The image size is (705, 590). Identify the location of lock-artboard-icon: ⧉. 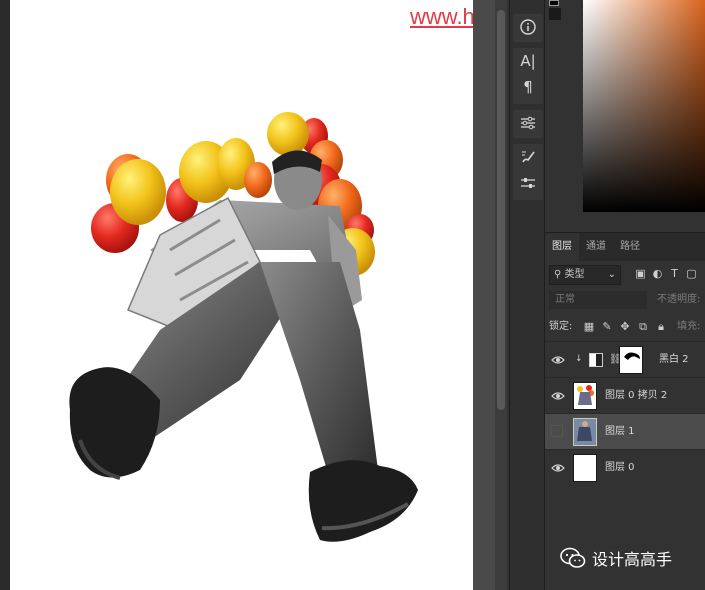
(643, 327).